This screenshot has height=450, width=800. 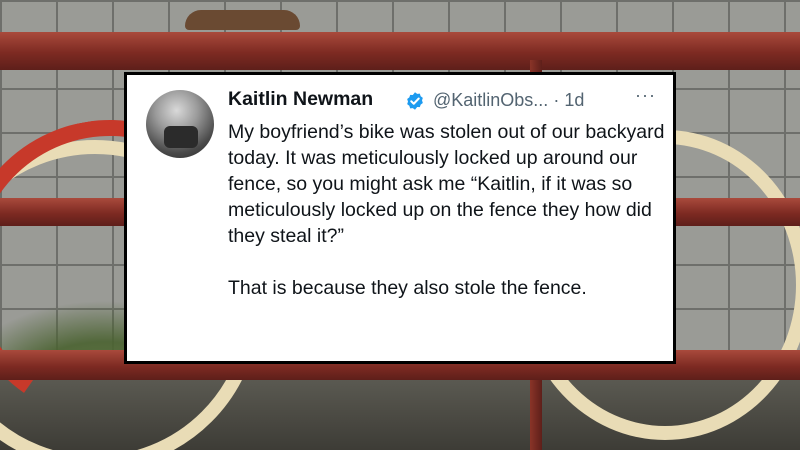 What do you see at coordinates (242, 20) in the screenshot?
I see `bike-saddle` at bounding box center [242, 20].